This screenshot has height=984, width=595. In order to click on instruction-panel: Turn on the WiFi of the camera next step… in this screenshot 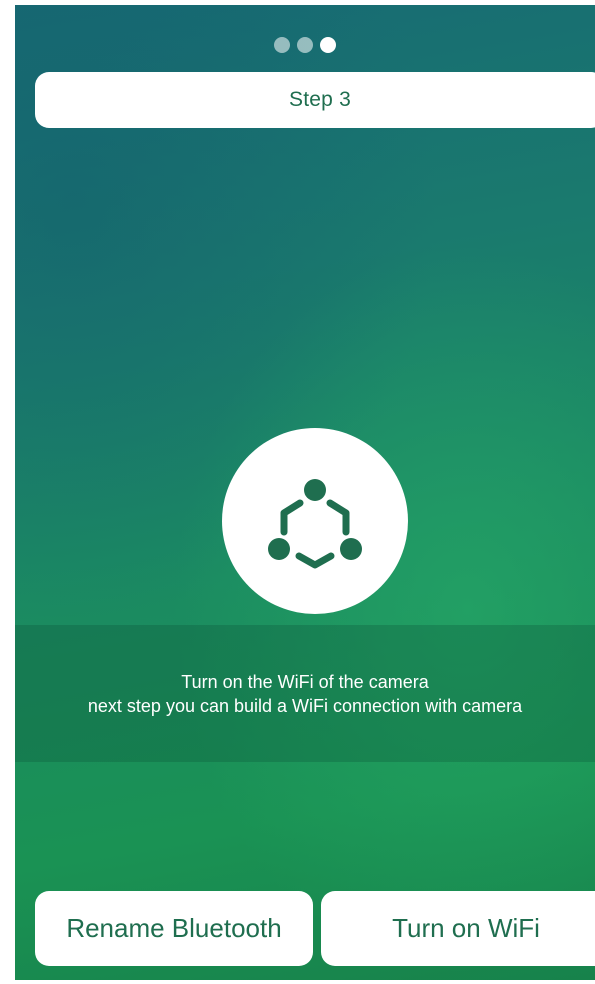, I will do `click(305, 693)`.